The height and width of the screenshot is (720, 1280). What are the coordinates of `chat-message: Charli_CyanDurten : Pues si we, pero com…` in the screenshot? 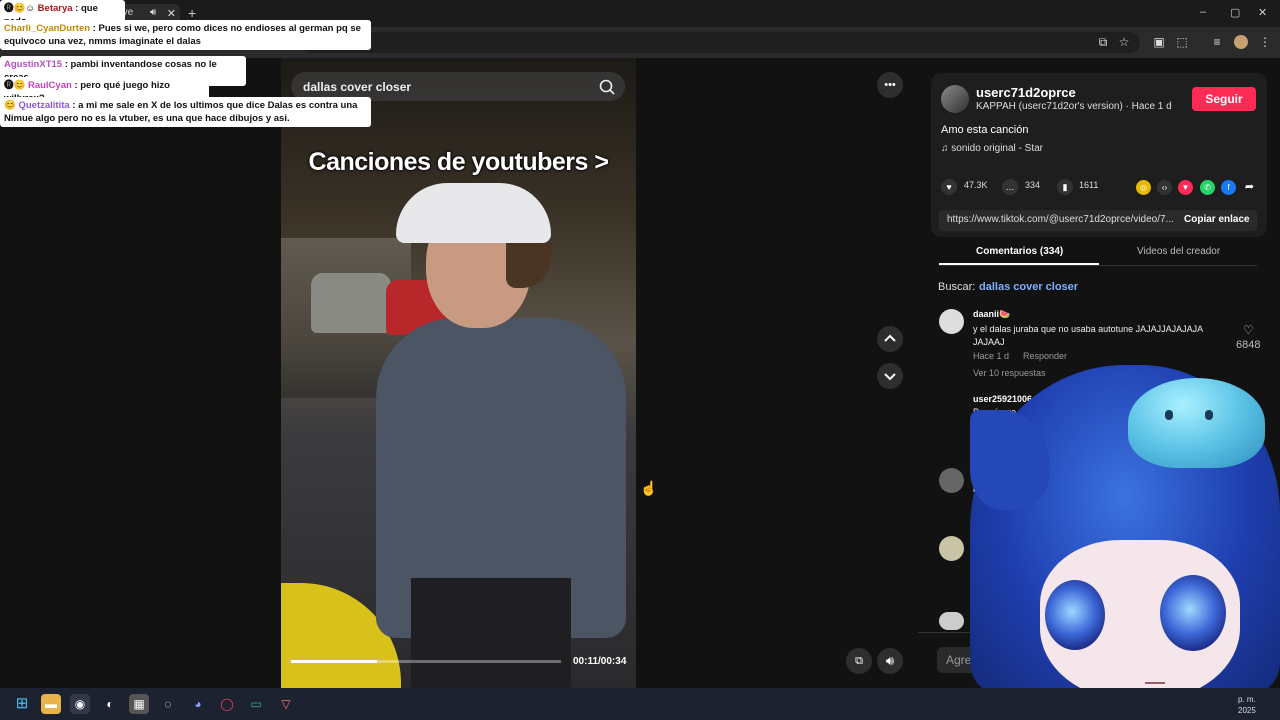 It's located at (185, 35).